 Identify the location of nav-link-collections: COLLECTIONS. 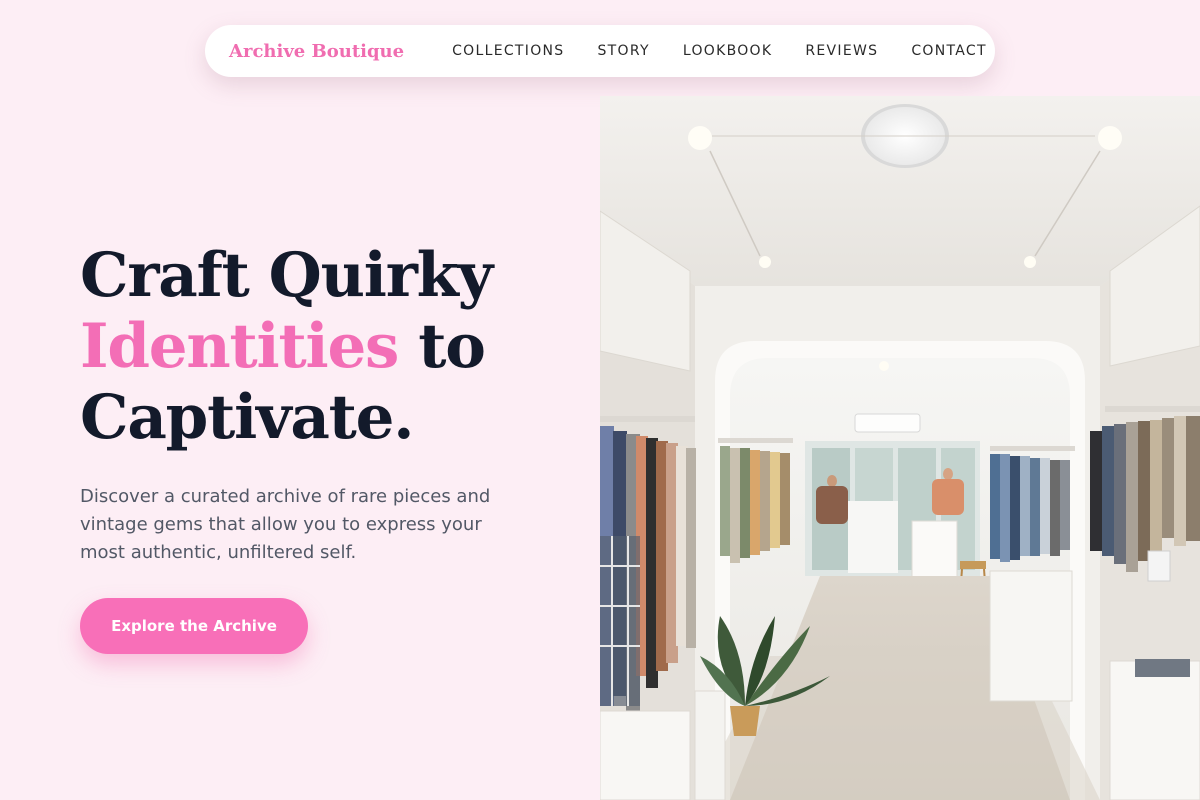
(508, 51).